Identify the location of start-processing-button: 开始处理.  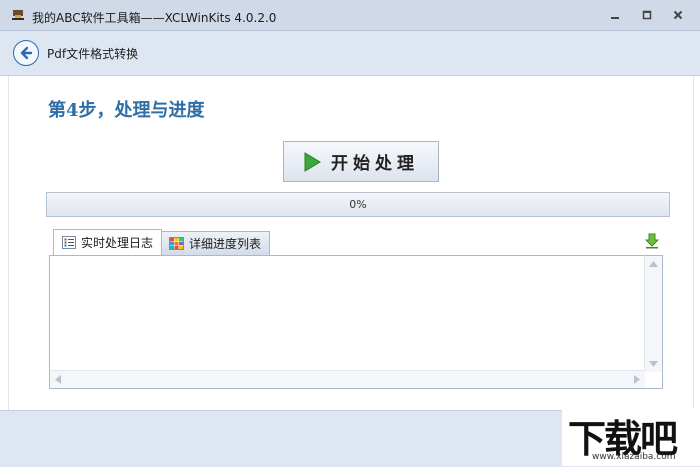
(361, 161).